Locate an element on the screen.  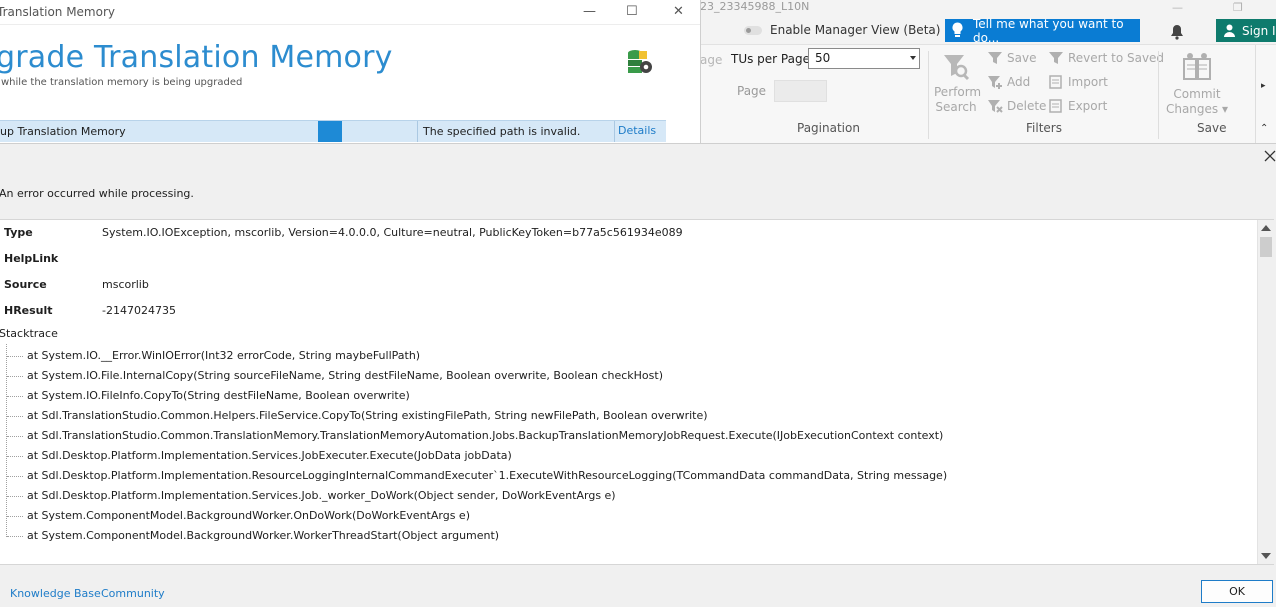
filter-save-button: Save is located at coordinates (1011, 58).